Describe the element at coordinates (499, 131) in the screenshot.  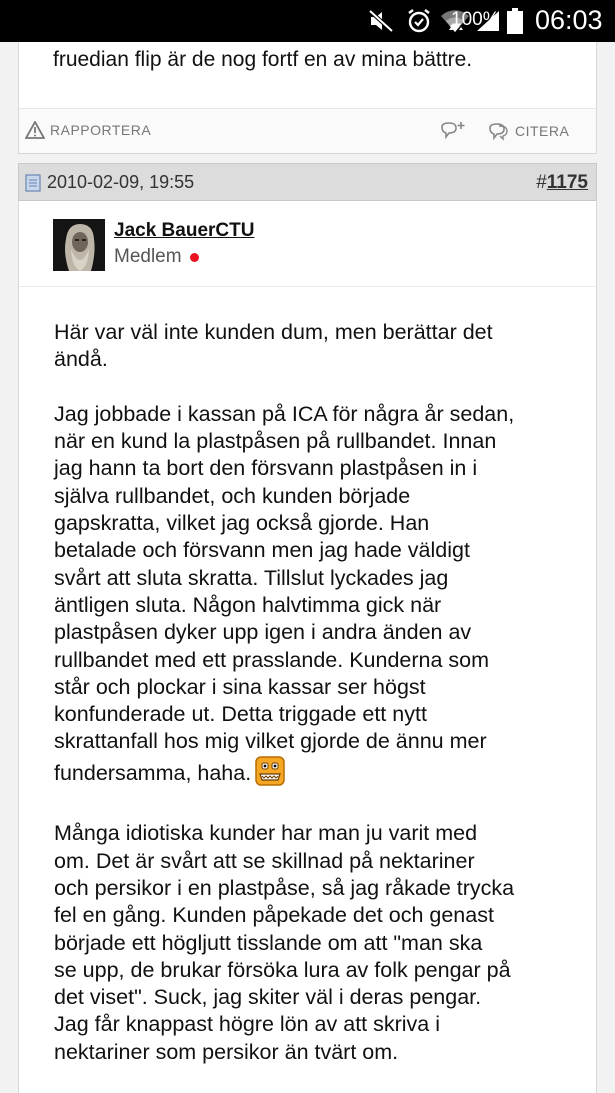
I see `quote-icon` at that location.